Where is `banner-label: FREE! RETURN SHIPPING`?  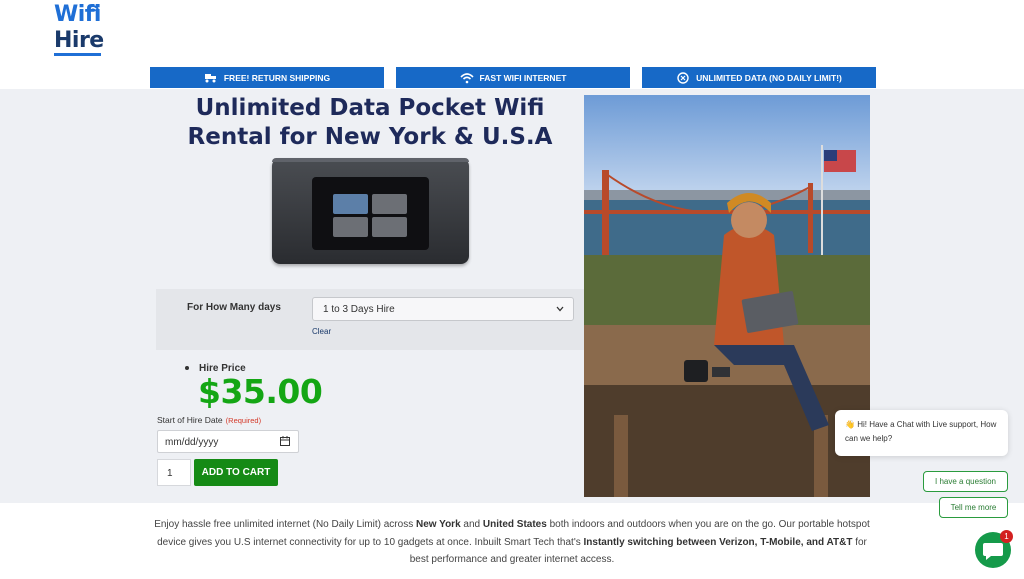
banner-label: FREE! RETURN SHIPPING is located at coordinates (277, 77).